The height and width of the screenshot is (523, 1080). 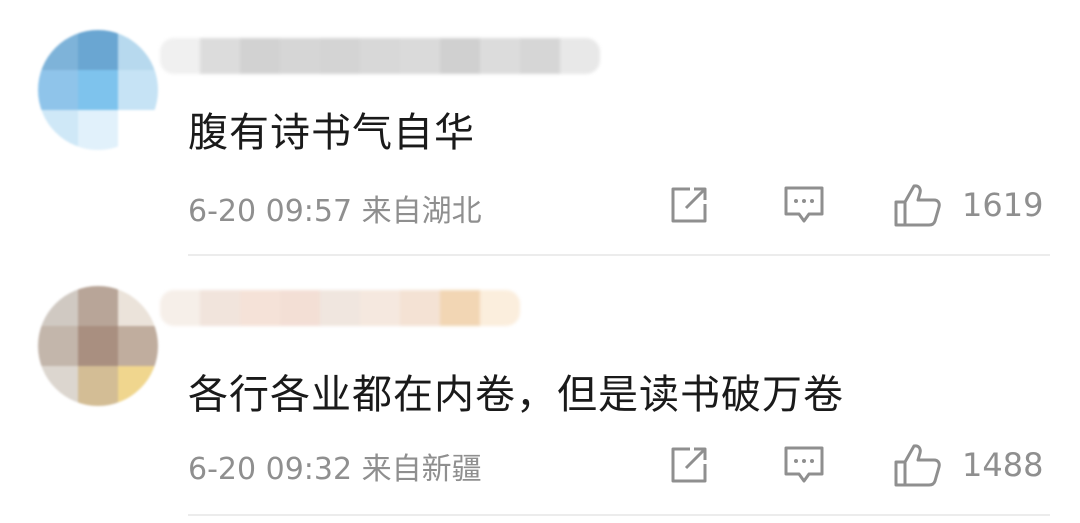 I want to click on like-count: 1488, so click(x=1003, y=465).